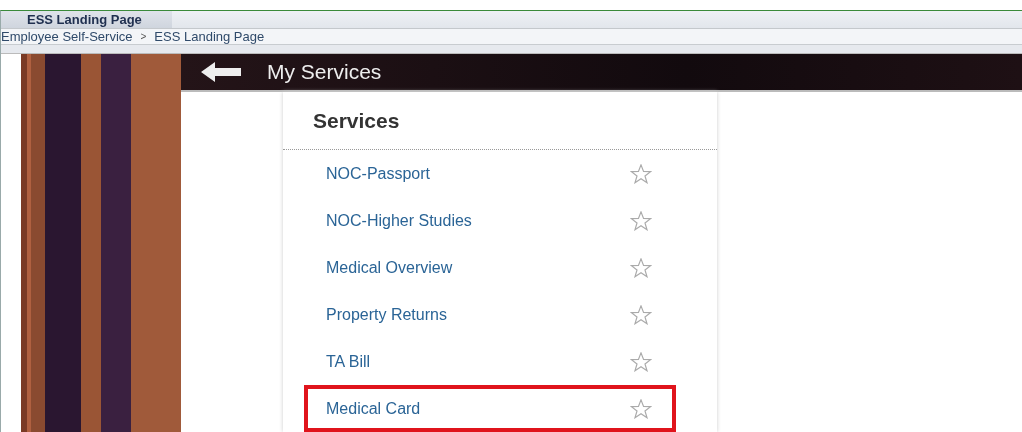  Describe the element at coordinates (86, 19) in the screenshot. I see `page-tab: ESS Landing Page` at that location.